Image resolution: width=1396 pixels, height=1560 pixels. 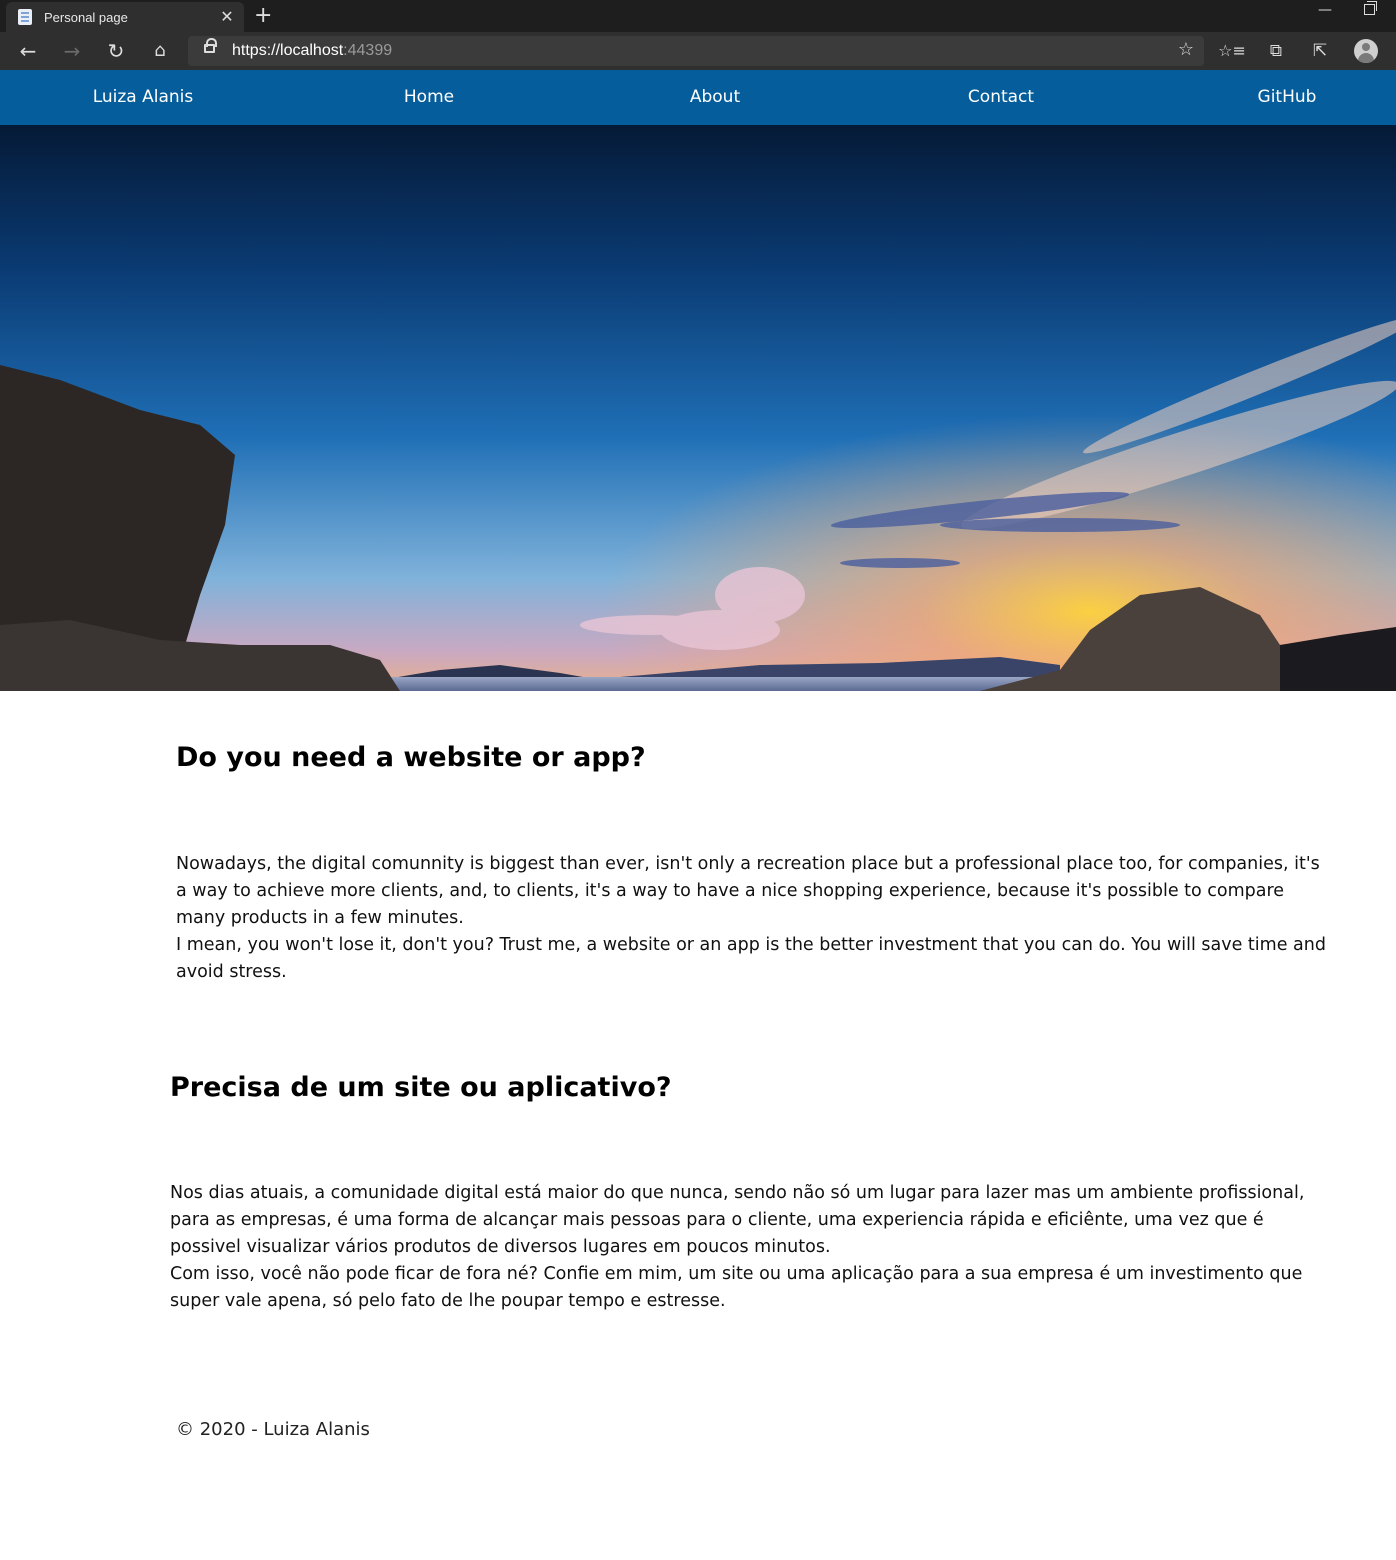 I want to click on browser-toolbar: ← → ↻ ⌂ https://localhost:44399 ☆ ☆≡ ⧉ ⇱, so click(x=698, y=51).